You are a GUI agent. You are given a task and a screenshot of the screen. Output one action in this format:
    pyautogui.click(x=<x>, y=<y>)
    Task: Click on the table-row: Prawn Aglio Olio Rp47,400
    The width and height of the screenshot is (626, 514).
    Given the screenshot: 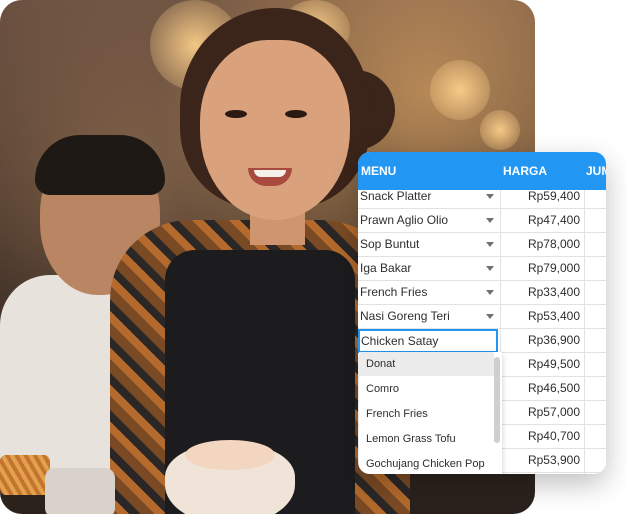 What is the action you would take?
    pyautogui.click(x=482, y=220)
    